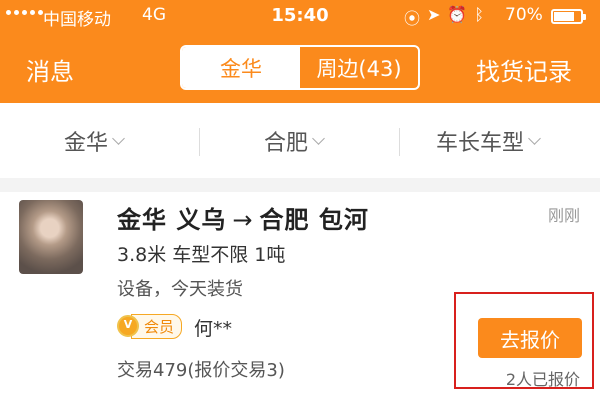 Image resolution: width=600 pixels, height=400 pixels. I want to click on shipper-name: 何**, so click(213, 329).